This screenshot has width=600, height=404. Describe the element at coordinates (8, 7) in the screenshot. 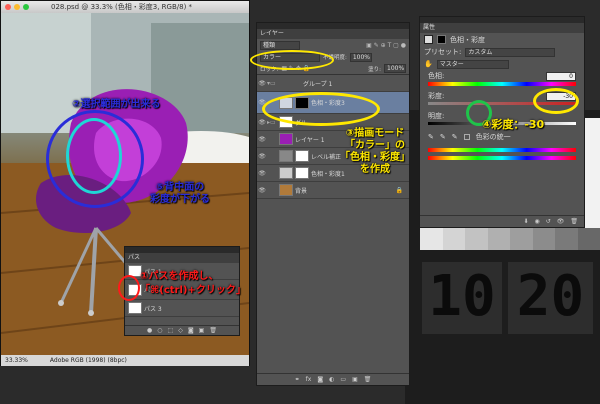

I see `close-button` at that location.